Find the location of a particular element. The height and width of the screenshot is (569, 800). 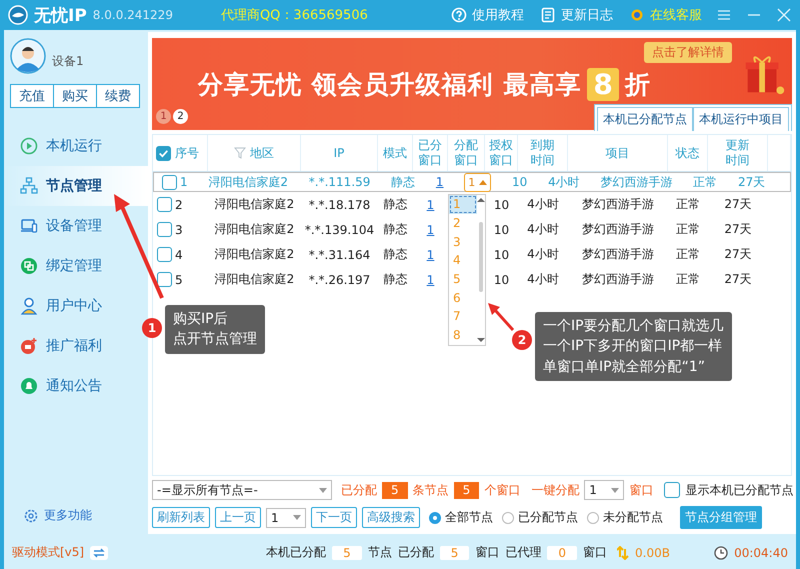

table-cell: 27天 is located at coordinates (752, 182).